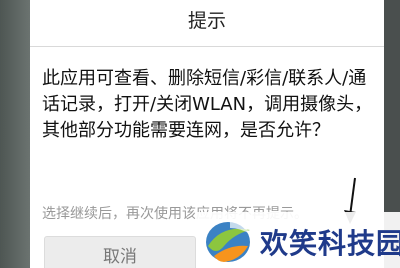 This screenshot has width=400, height=268. What do you see at coordinates (15, 134) in the screenshot?
I see `background-left-edge` at bounding box center [15, 134].